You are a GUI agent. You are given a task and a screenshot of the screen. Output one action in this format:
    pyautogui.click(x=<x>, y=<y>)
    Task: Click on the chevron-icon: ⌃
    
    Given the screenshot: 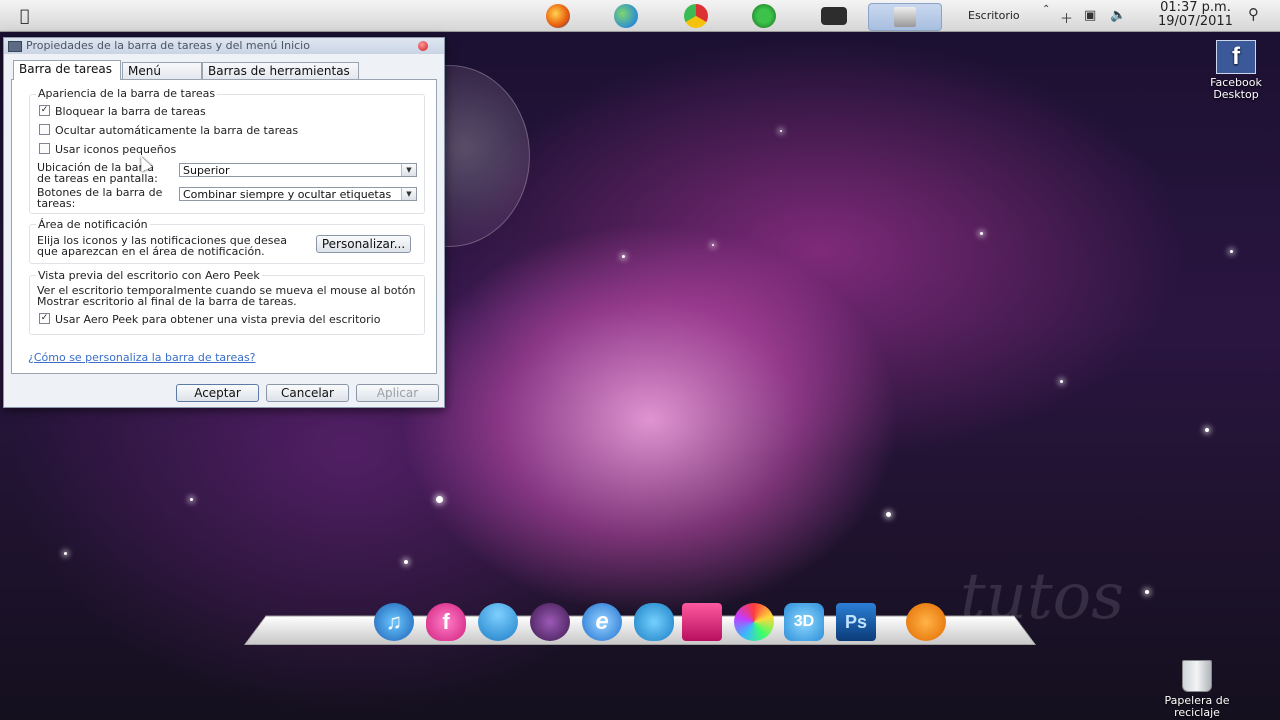 What is the action you would take?
    pyautogui.click(x=1046, y=9)
    